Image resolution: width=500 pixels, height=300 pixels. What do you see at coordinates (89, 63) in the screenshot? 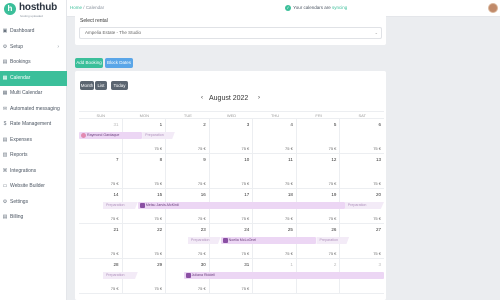
I see `add-booking-button: Add Booking` at bounding box center [89, 63].